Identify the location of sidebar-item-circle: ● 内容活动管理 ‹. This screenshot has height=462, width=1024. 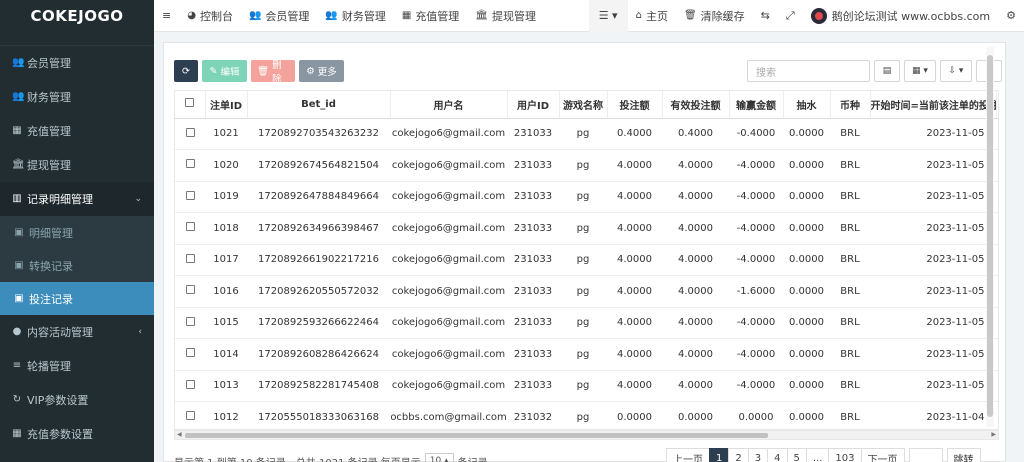
(77, 332).